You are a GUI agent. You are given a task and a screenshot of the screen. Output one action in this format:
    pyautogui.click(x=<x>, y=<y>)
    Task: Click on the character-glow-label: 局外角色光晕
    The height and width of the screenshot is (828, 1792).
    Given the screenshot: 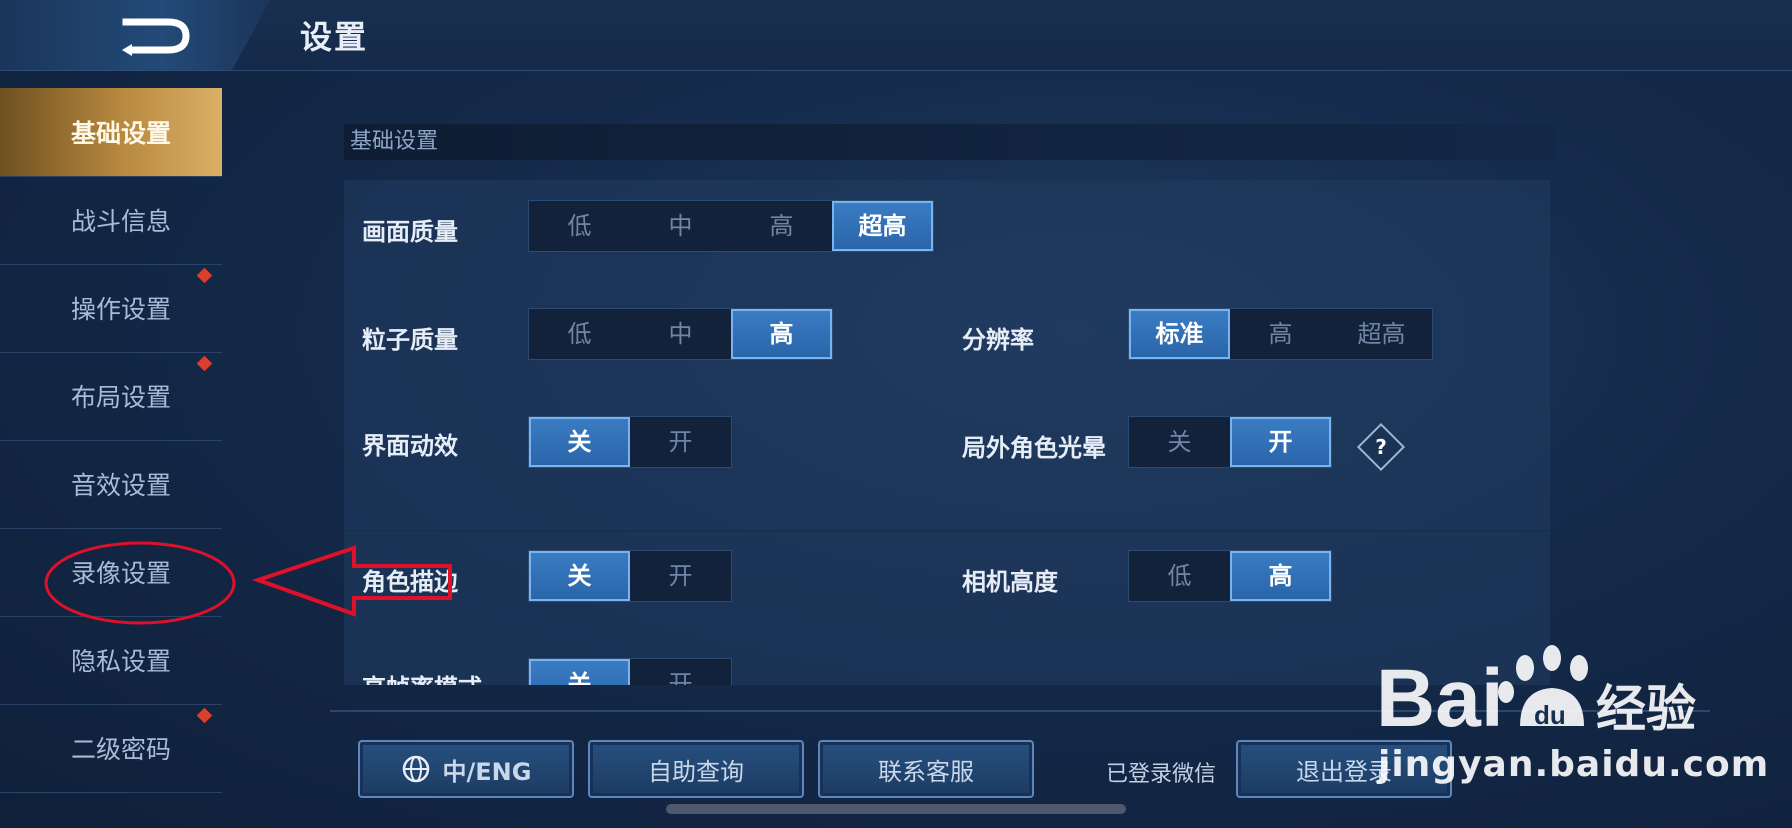 What is the action you would take?
    pyautogui.click(x=1034, y=448)
    